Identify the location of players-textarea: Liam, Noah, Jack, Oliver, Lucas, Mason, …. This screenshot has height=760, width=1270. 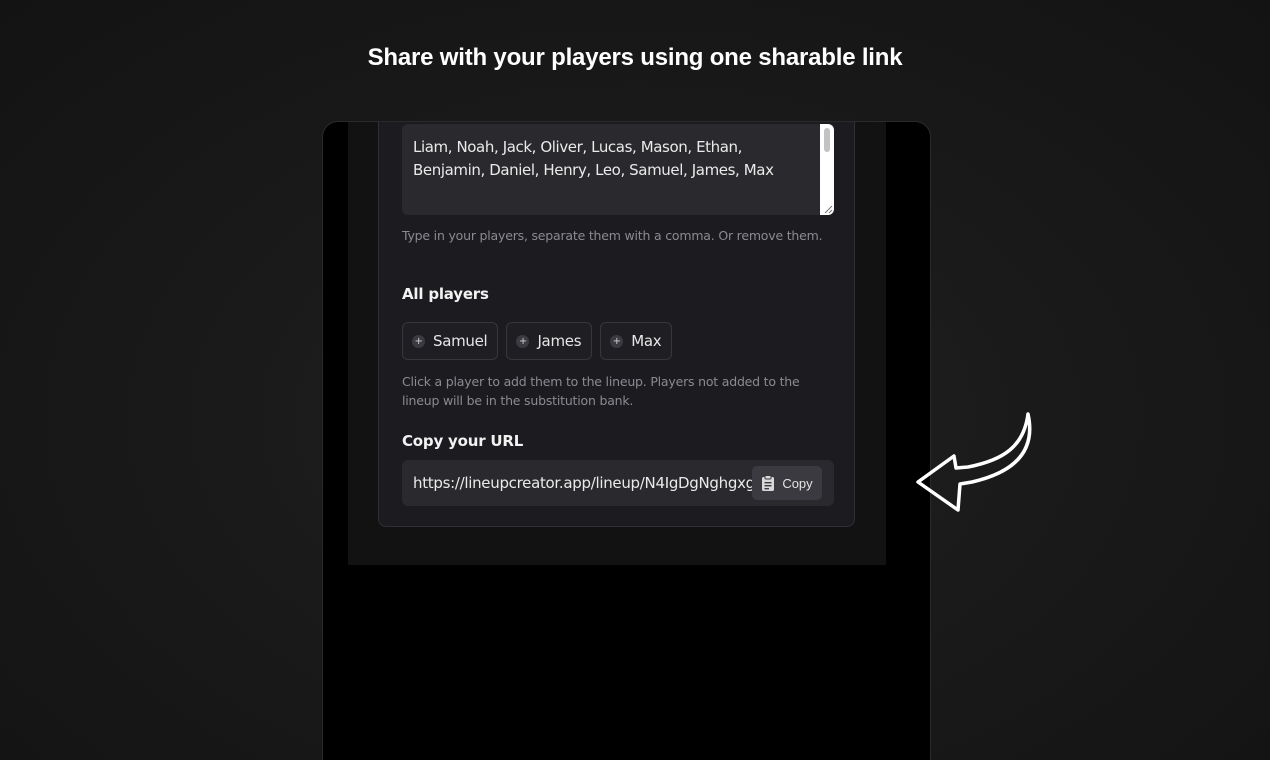
(618, 169).